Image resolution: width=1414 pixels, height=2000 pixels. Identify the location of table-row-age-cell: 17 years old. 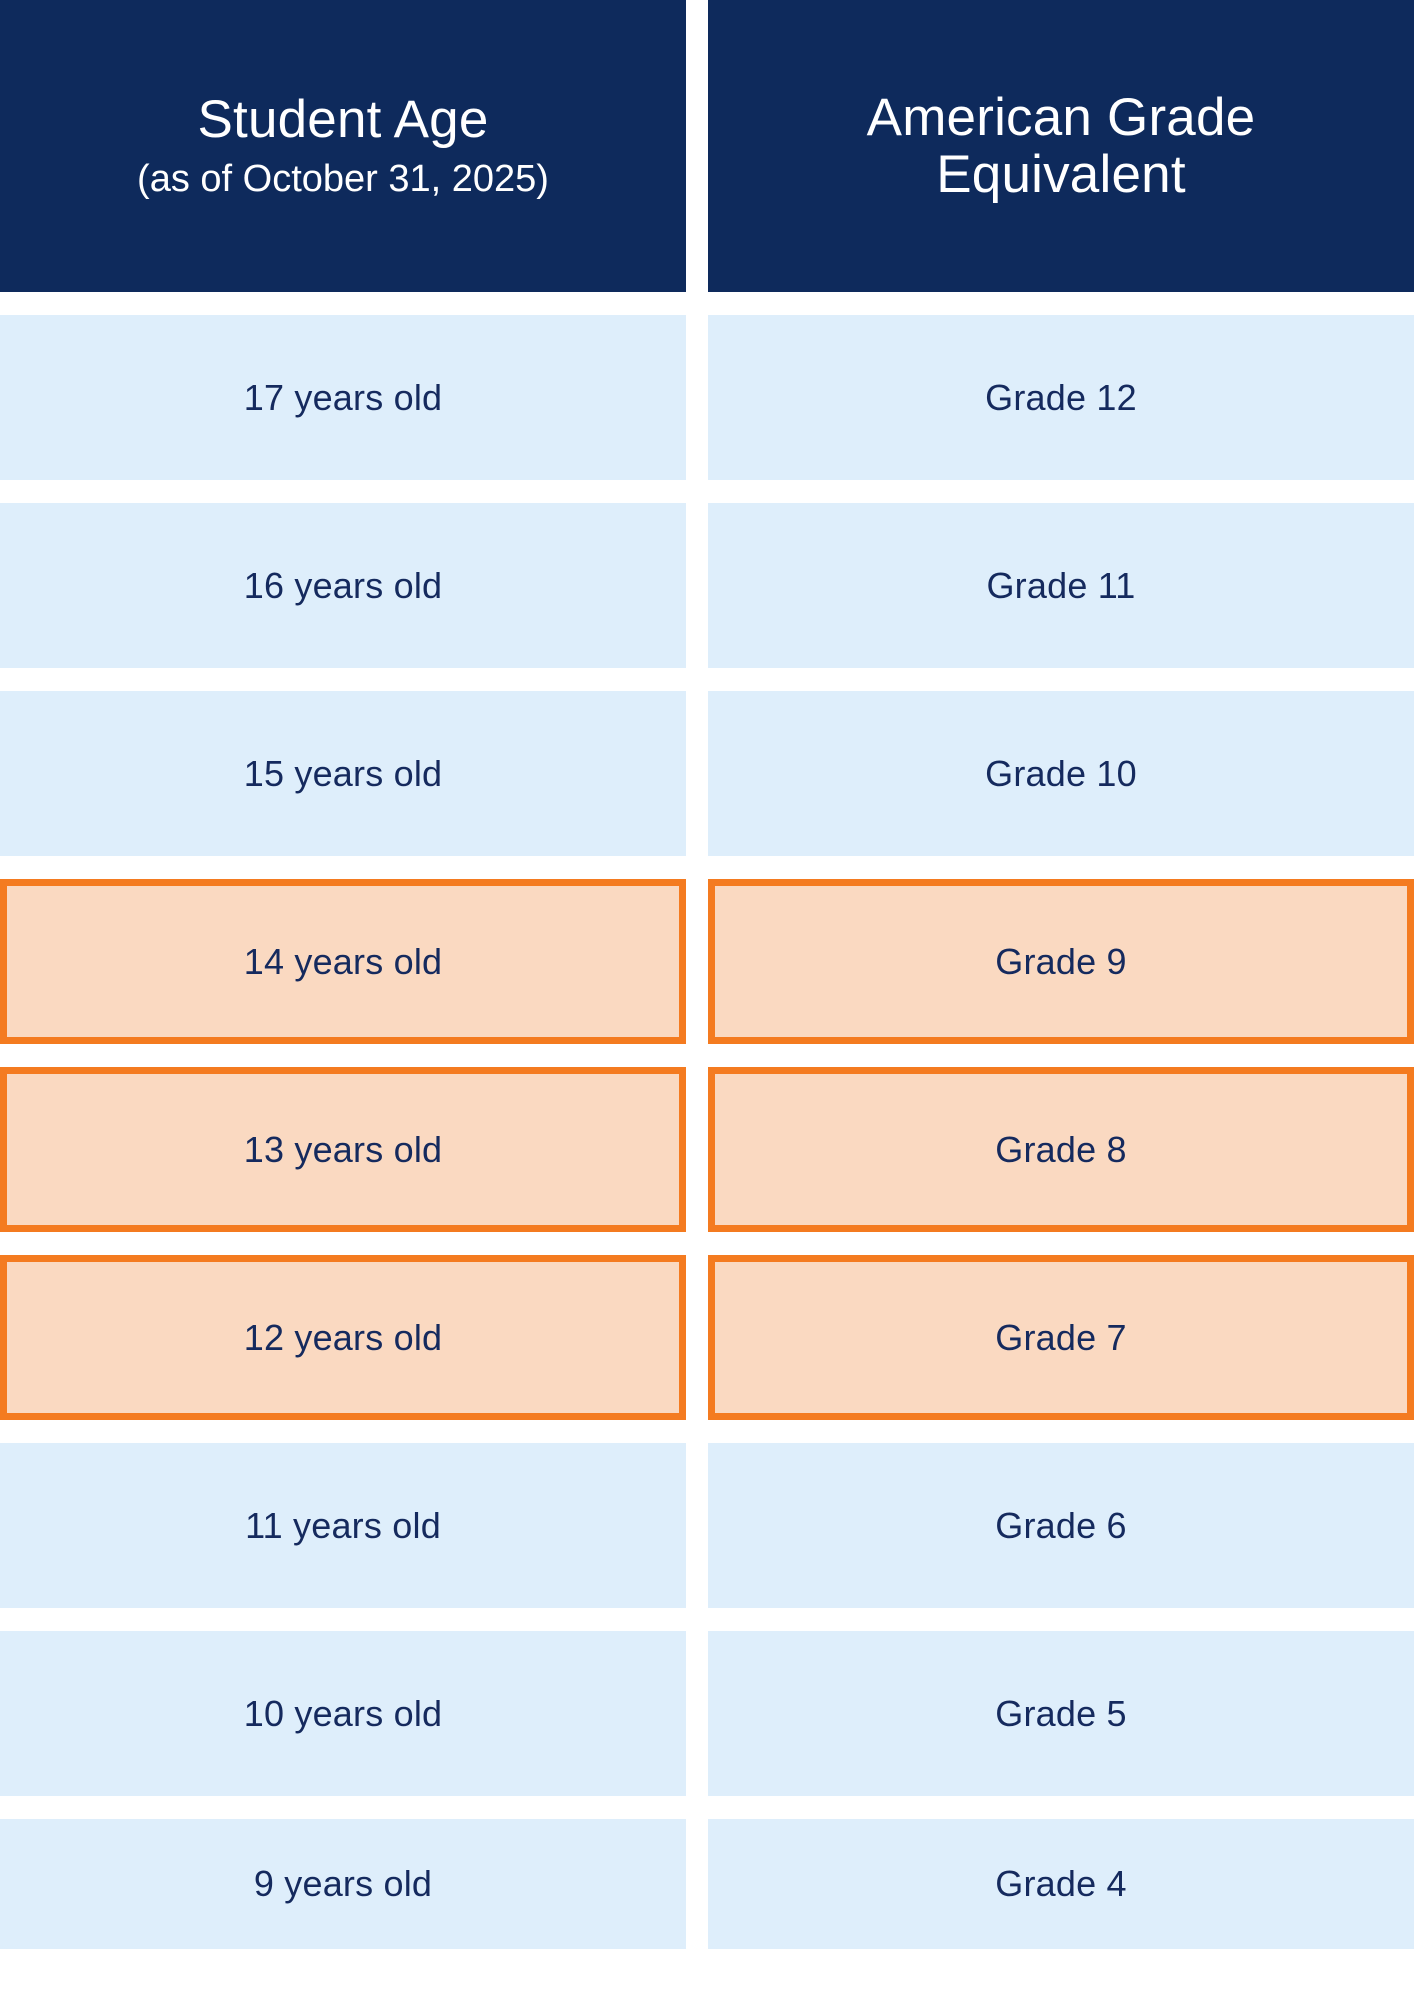
(343, 397).